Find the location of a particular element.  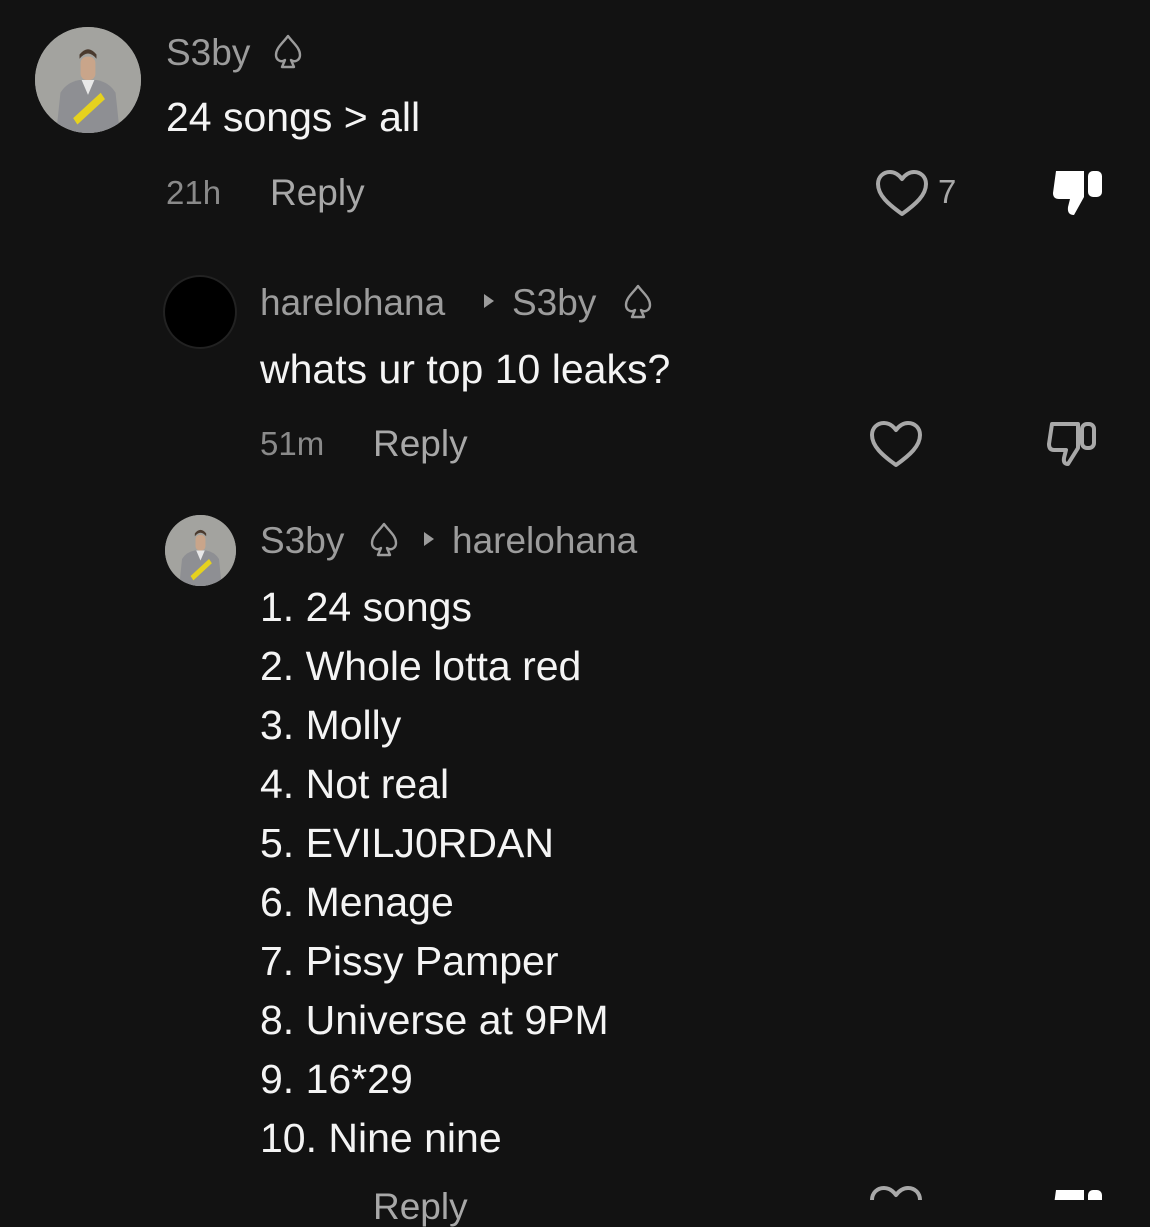

list-item: 2. Whole lotta red is located at coordinates (421, 666).